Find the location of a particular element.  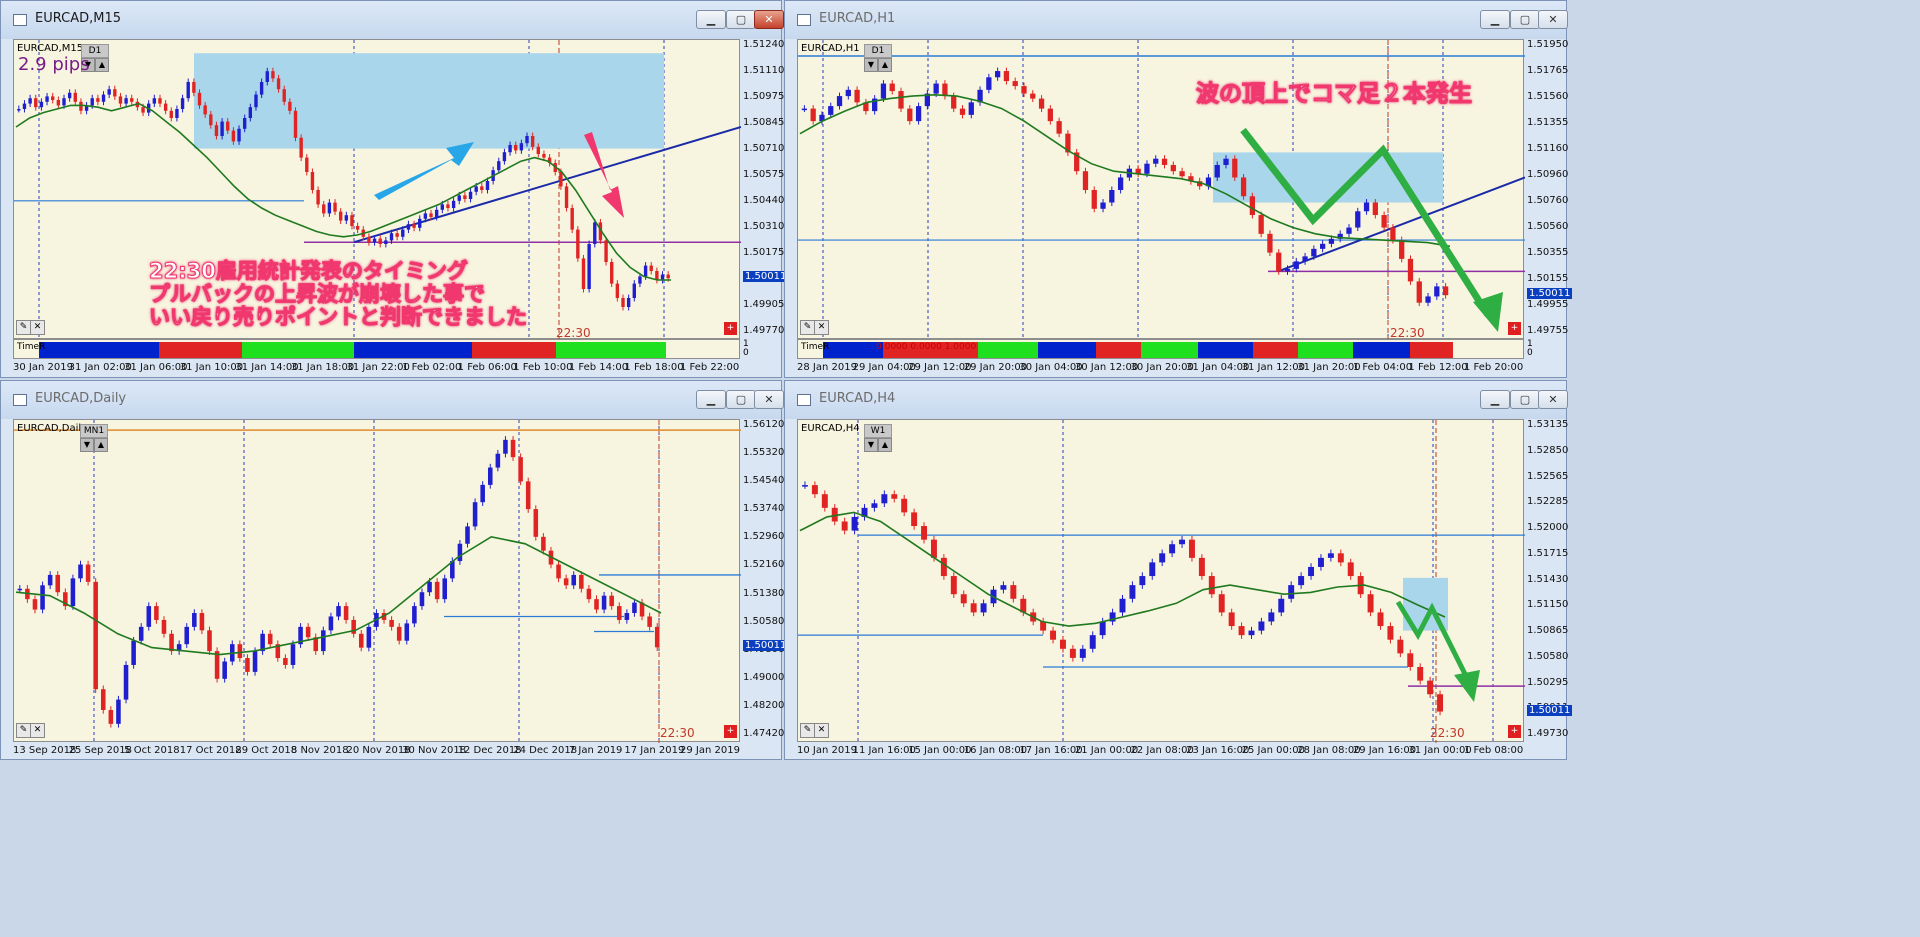

y-tick-label: 1.54540 is located at coordinates (764, 481).